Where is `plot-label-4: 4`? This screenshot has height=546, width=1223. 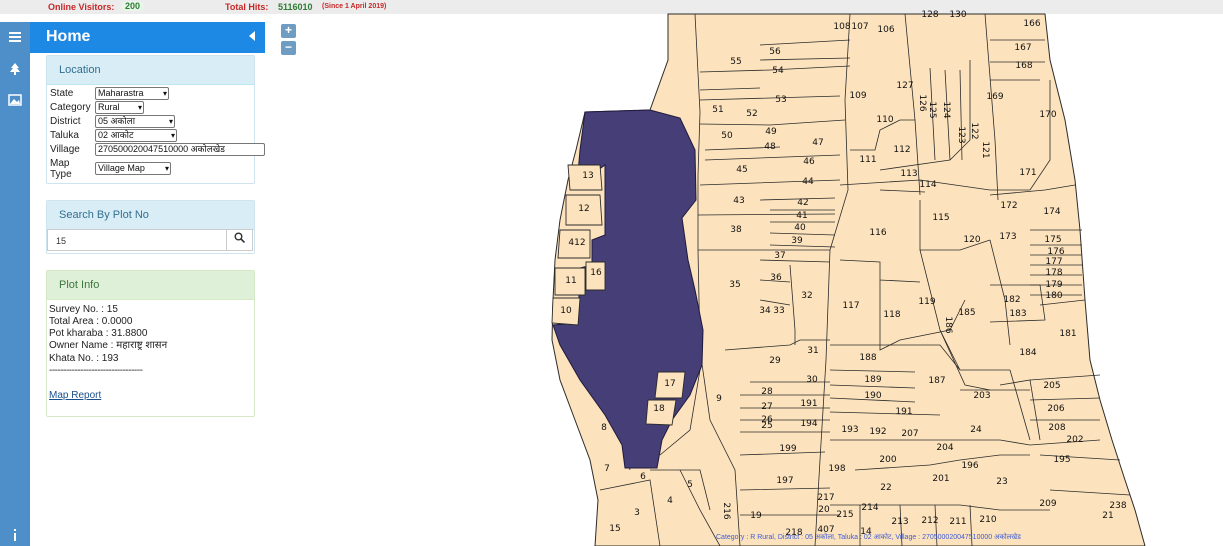 plot-label-4: 4 is located at coordinates (670, 501).